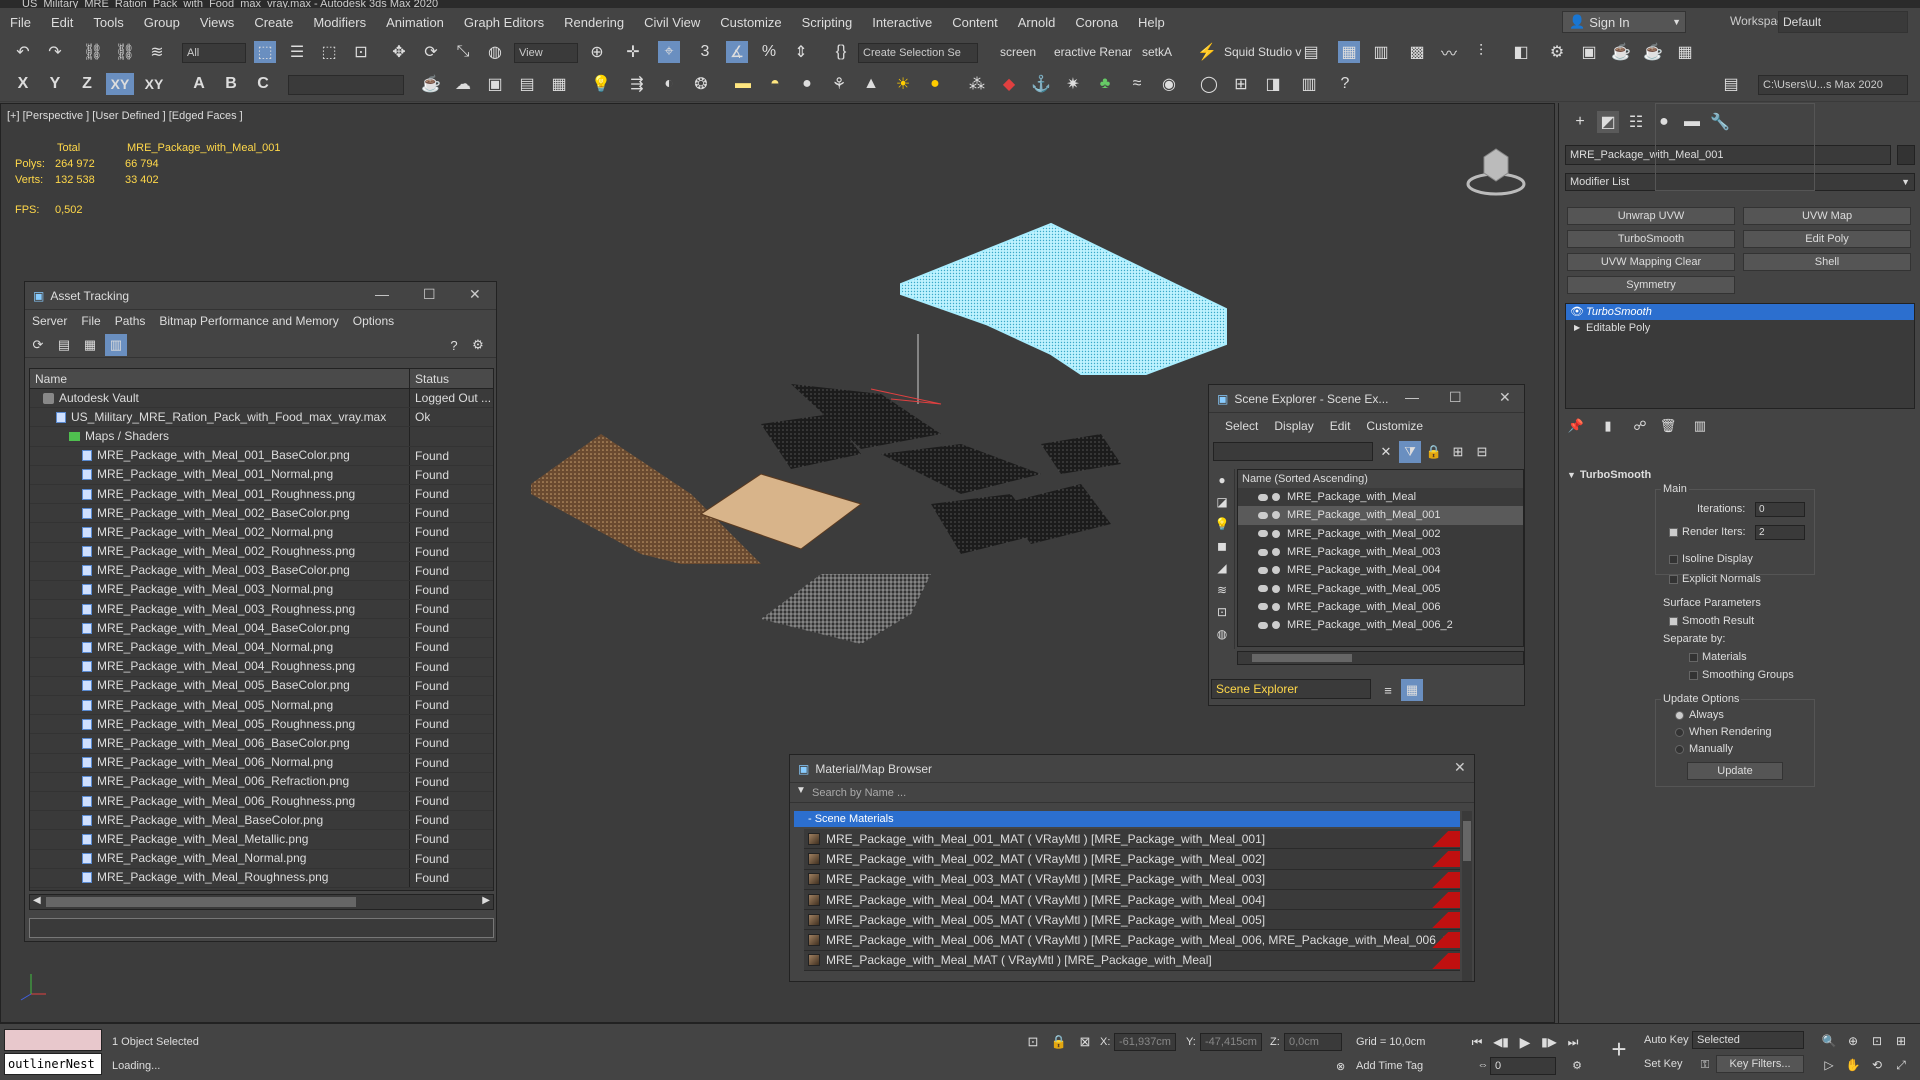  Describe the element at coordinates (1349, 52) in the screenshot. I see `scene-explorer-icon: ▦` at that location.